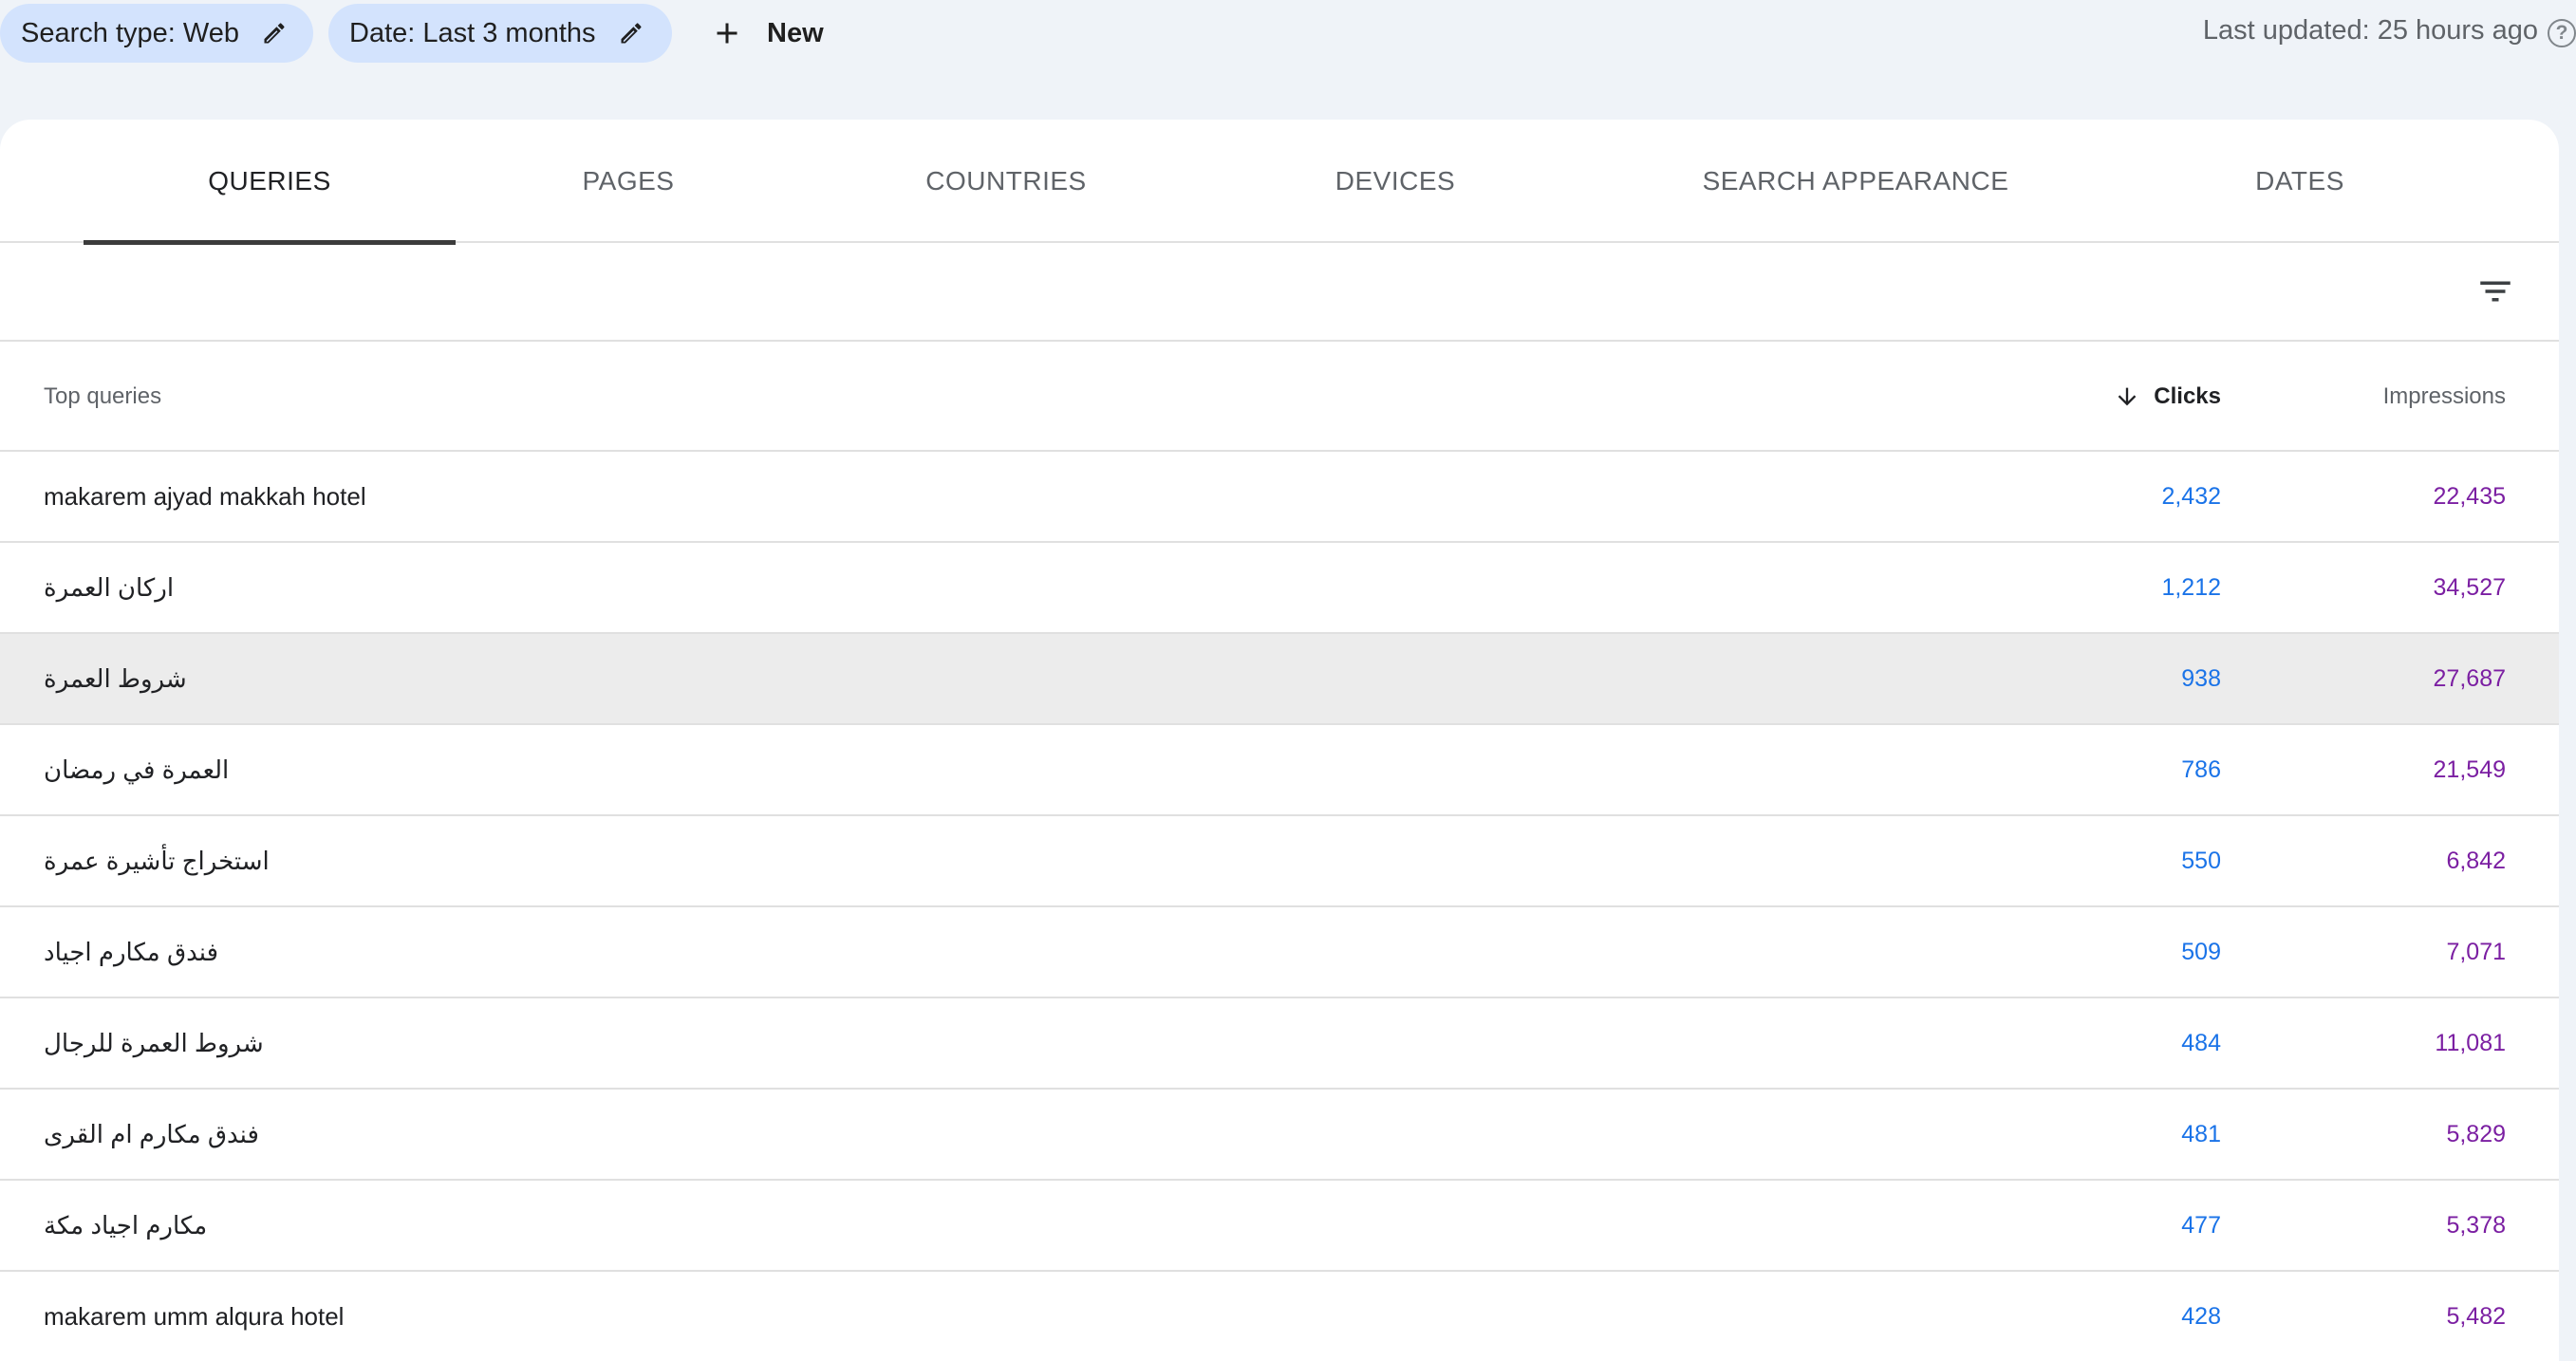 The height and width of the screenshot is (1361, 2576). Describe the element at coordinates (1279, 770) in the screenshot. I see `table-row: العمرة في رمضان 786 21,549` at that location.